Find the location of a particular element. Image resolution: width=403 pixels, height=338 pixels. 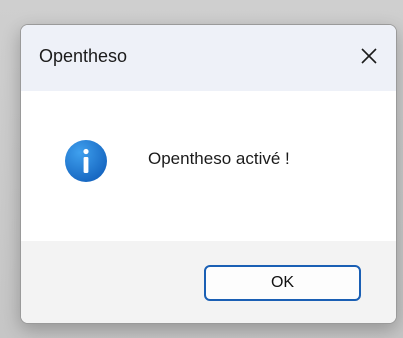

close-icon is located at coordinates (369, 56).